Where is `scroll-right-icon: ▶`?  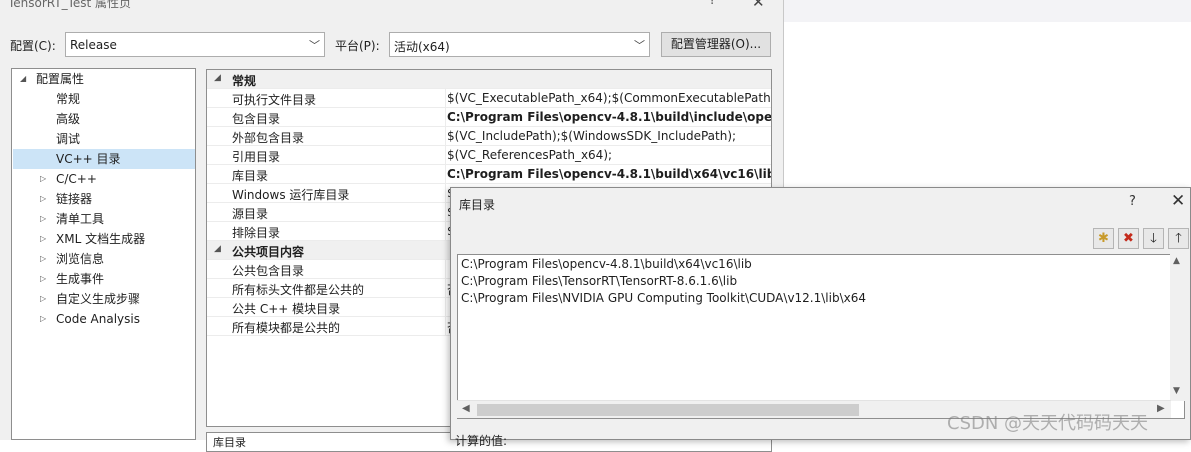
scroll-right-icon: ▶ is located at coordinates (1161, 408).